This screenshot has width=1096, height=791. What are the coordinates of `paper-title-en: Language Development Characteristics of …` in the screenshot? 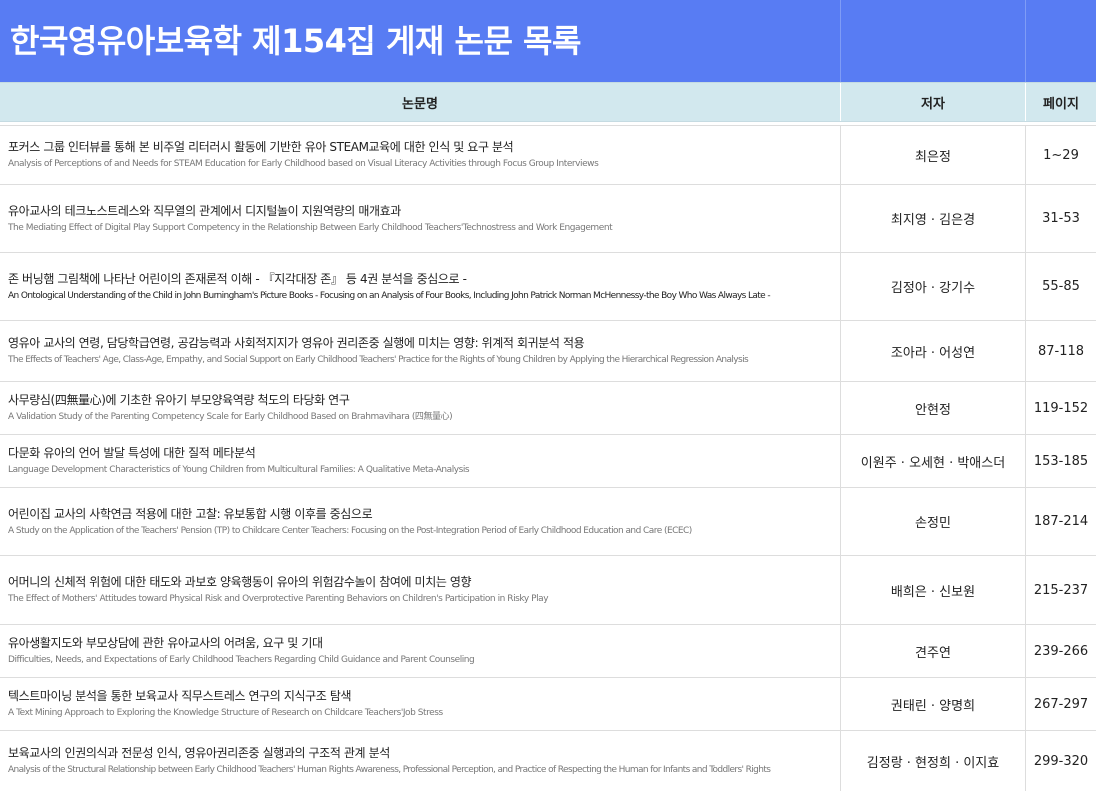 It's located at (239, 470).